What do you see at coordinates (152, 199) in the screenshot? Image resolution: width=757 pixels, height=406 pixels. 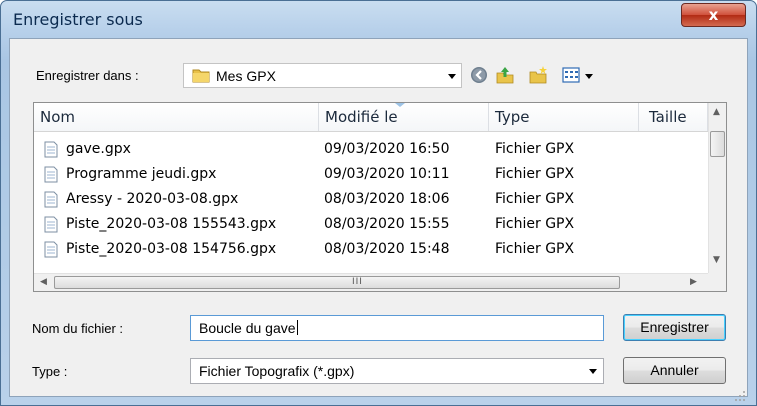 I see `file-name: Aressy - 2020-03-08.gpx` at bounding box center [152, 199].